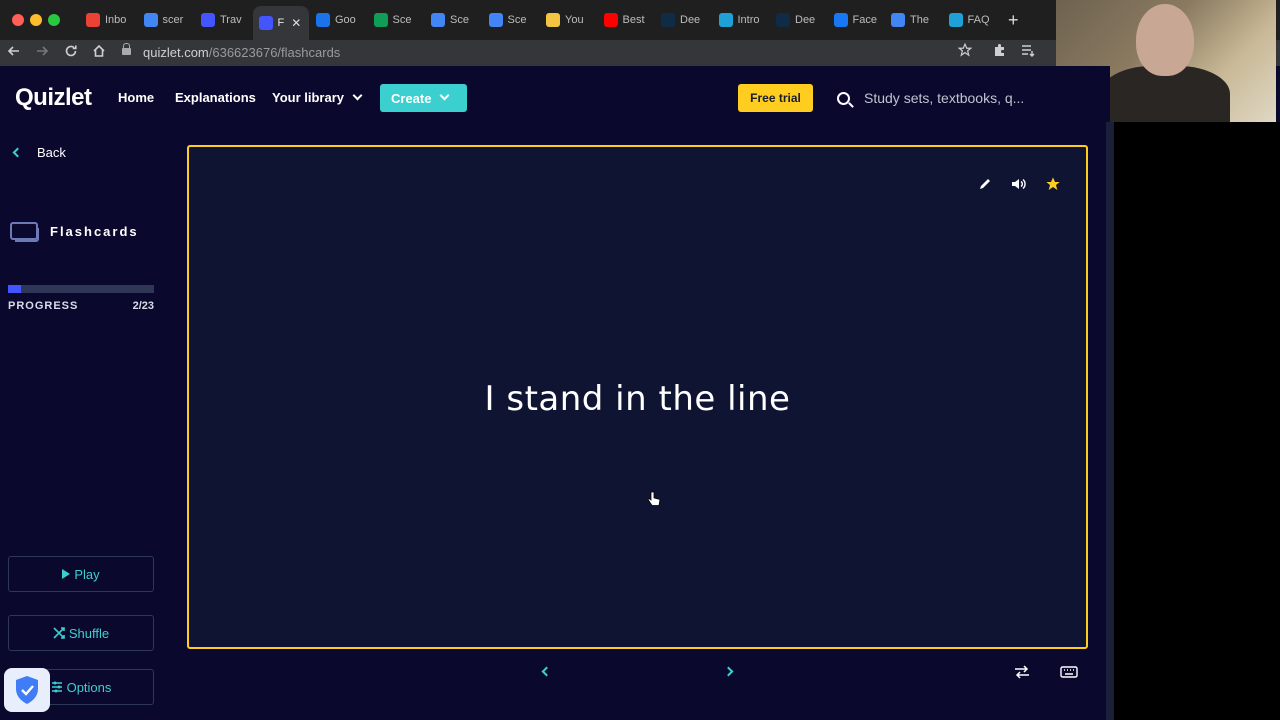 The image size is (1280, 720). What do you see at coordinates (17, 152) in the screenshot?
I see `chevron-left-icon` at bounding box center [17, 152].